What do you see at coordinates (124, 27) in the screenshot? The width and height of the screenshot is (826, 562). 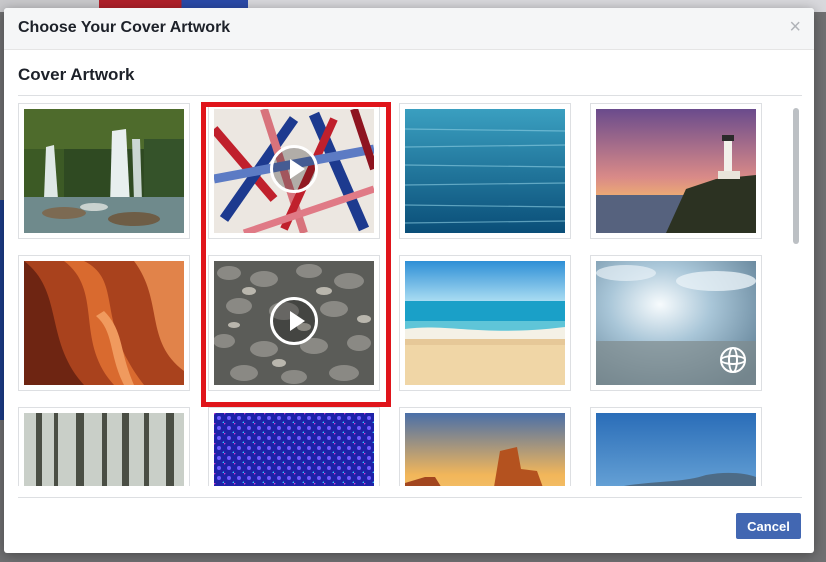 I see `dialog-title: Choose Your Cover Artwork` at bounding box center [124, 27].